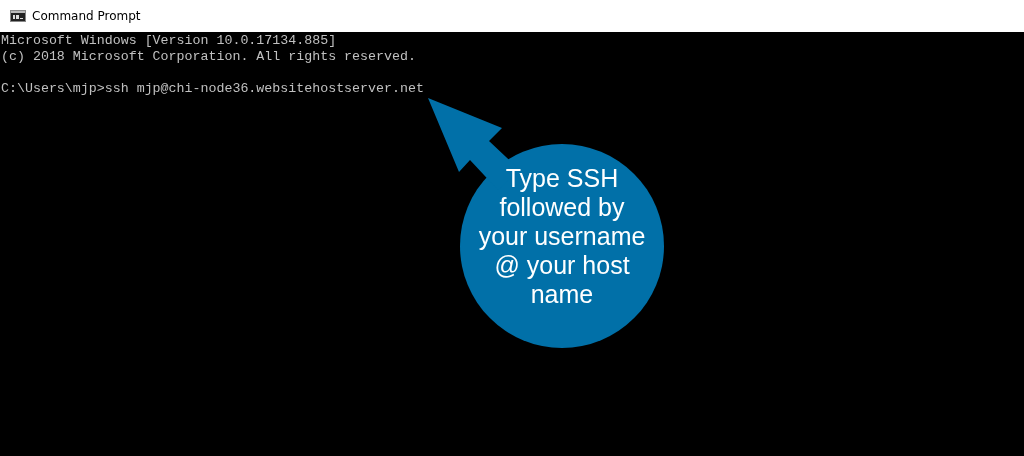 This screenshot has width=1024, height=456. What do you see at coordinates (169, 41) in the screenshot?
I see `console-line: Microsoft Windows [Version 10.0.17134.885]` at bounding box center [169, 41].